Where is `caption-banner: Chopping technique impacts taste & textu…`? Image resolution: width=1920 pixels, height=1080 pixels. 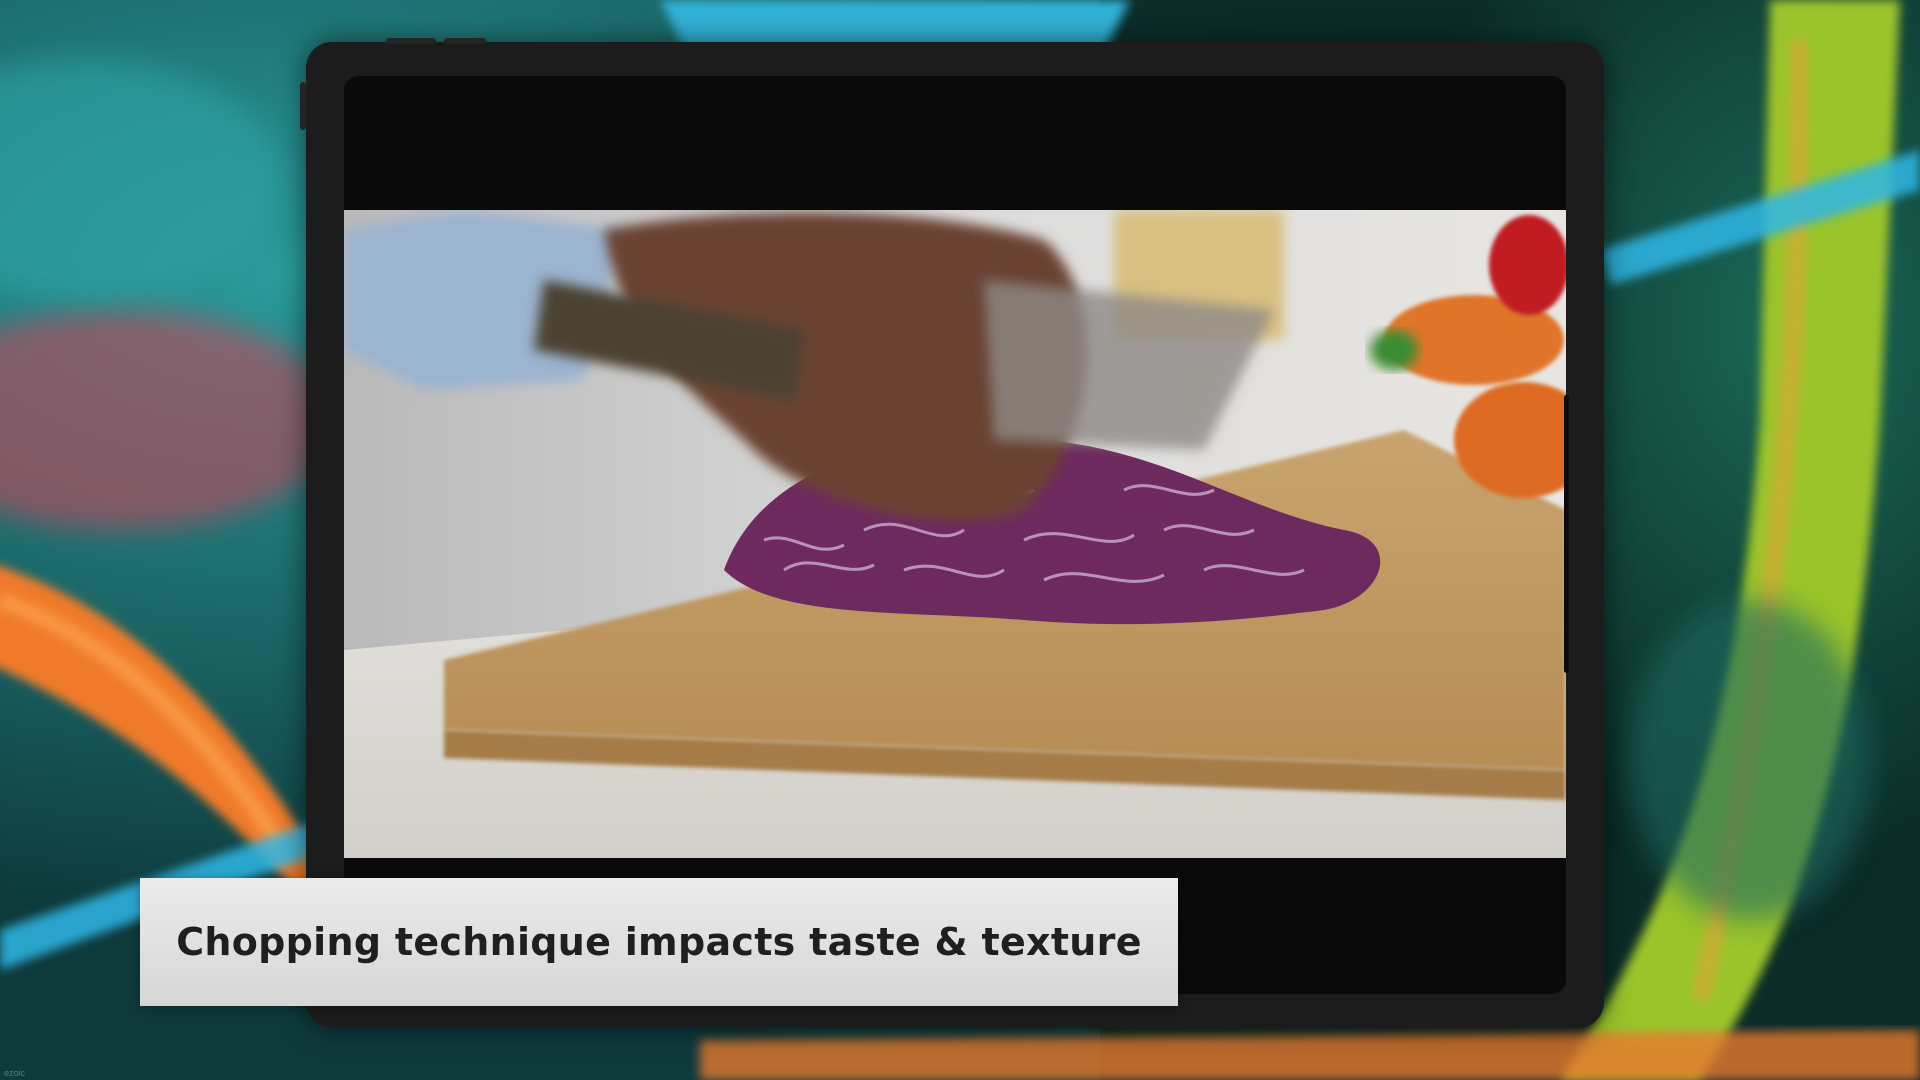 caption-banner: Chopping technique impacts taste & textu… is located at coordinates (659, 942).